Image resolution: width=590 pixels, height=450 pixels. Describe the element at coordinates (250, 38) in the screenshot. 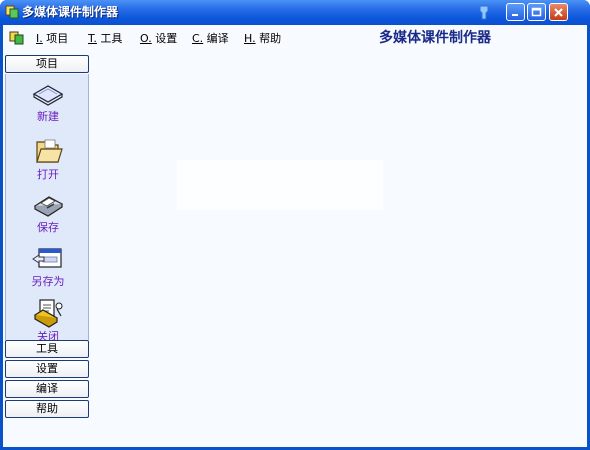

I see `menu-item-help-key: H.` at that location.